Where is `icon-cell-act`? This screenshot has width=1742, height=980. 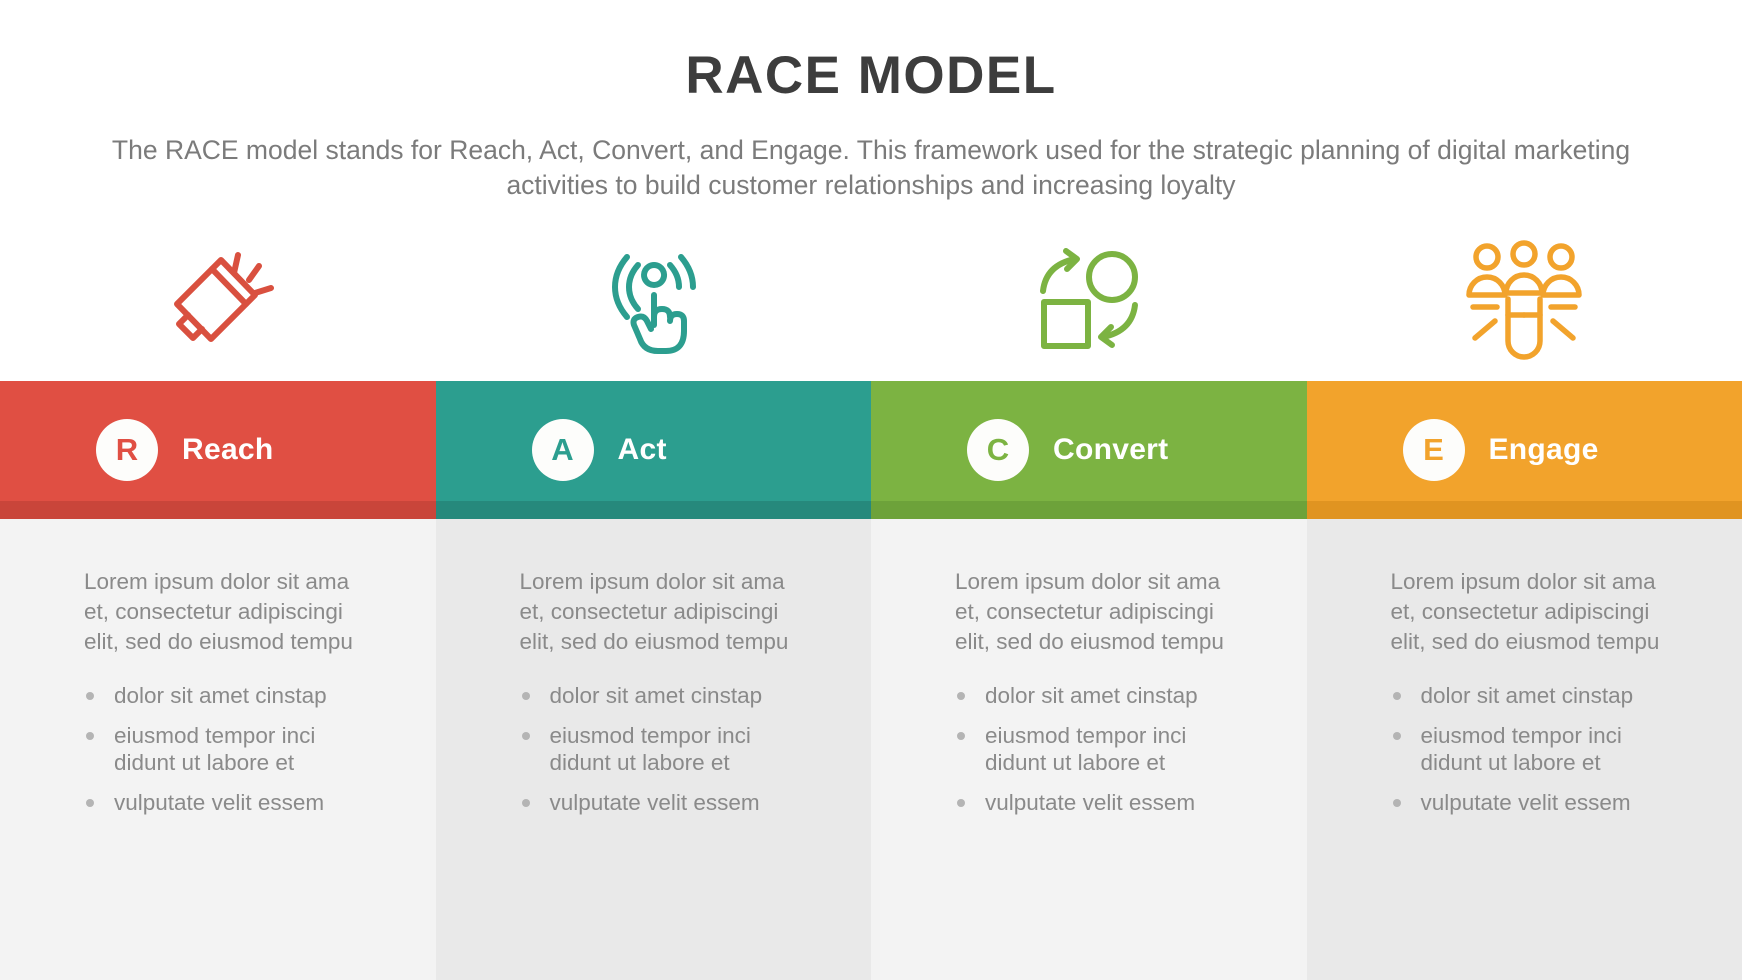
icon-cell-act is located at coordinates (654, 300).